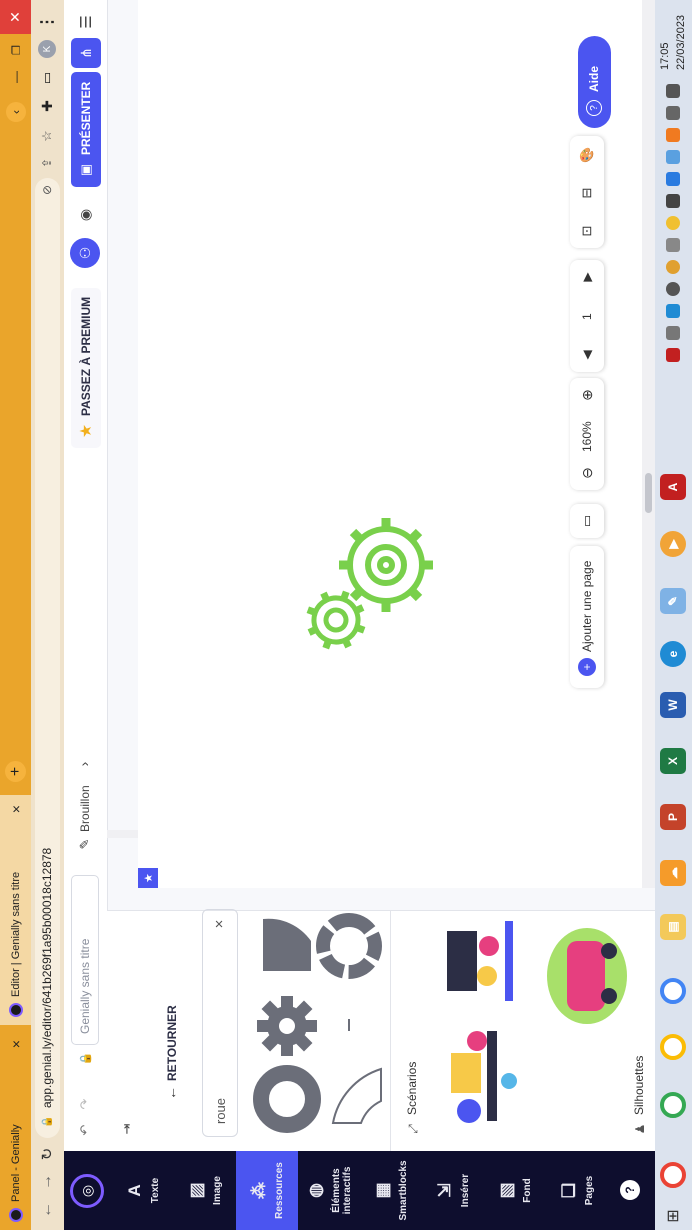 This screenshot has height=1230, width=692. What do you see at coordinates (86, 53) in the screenshot?
I see `share-nodes-icon: ⋔` at bounding box center [86, 53].